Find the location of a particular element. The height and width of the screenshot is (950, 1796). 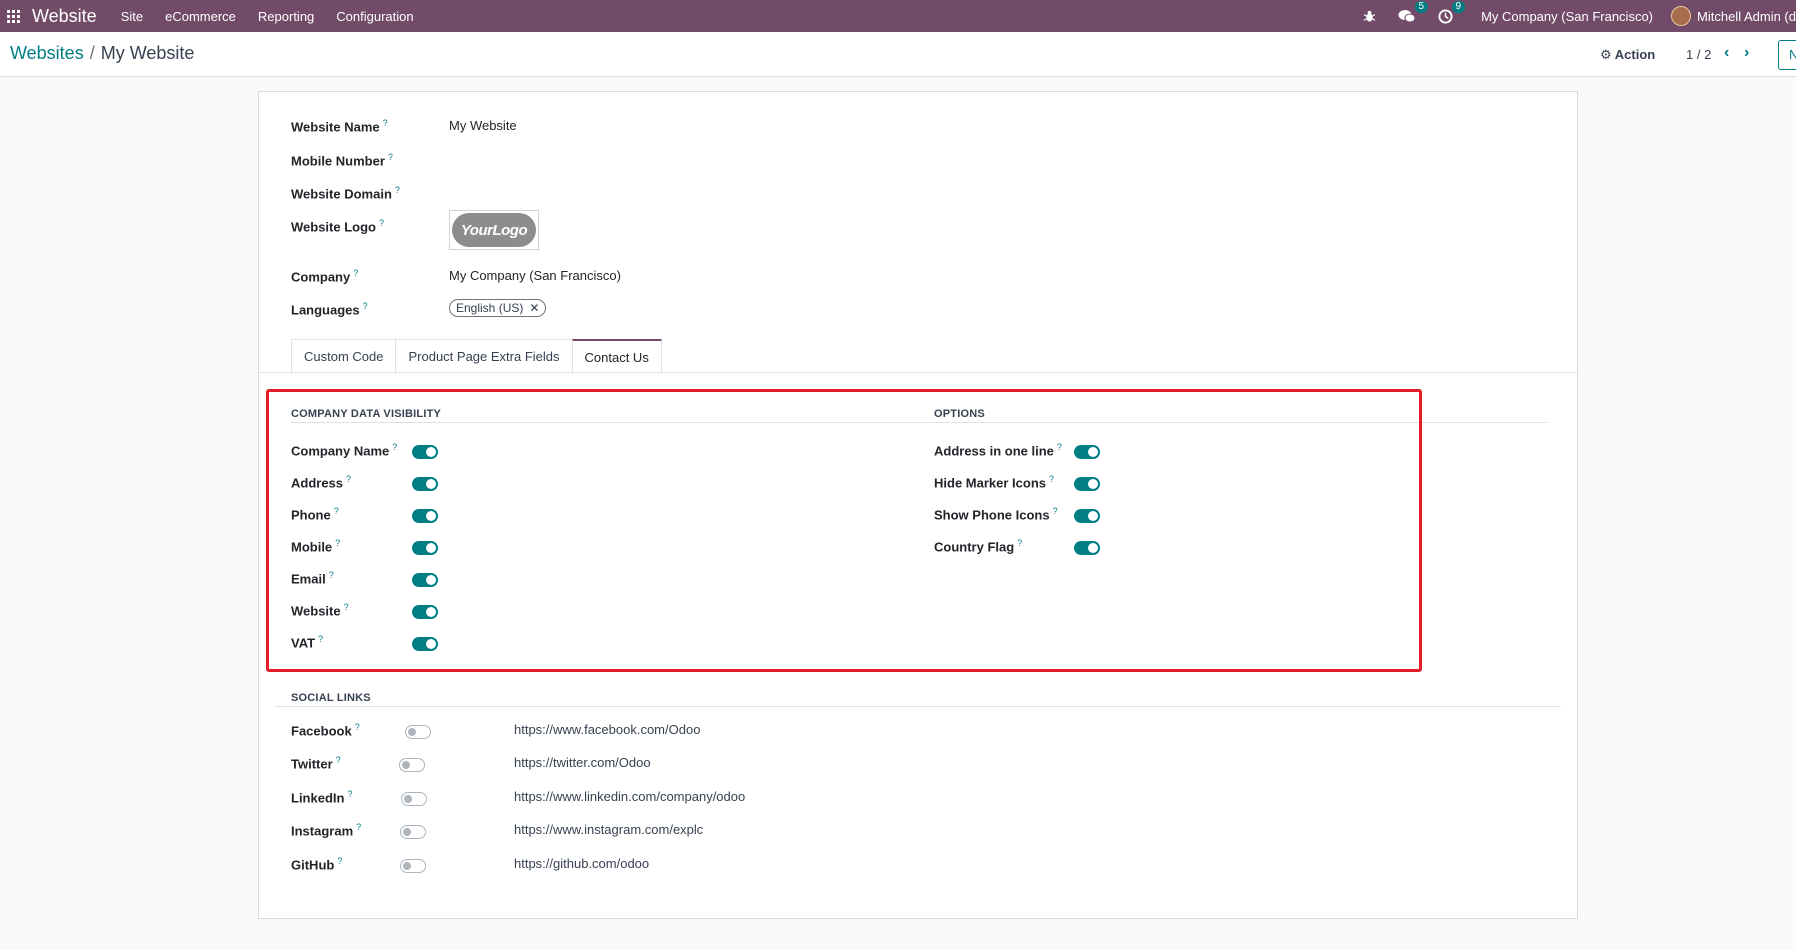

address-label: Address is located at coordinates (317, 483).